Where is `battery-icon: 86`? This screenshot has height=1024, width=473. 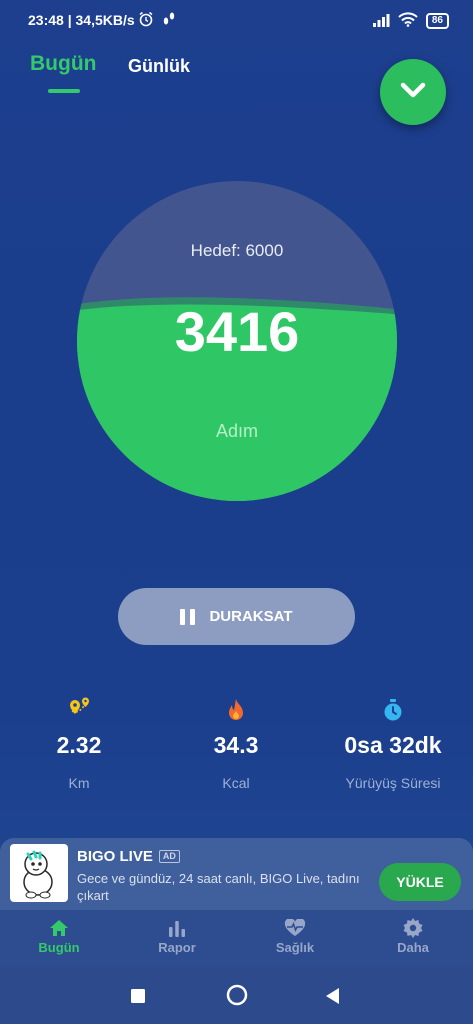
battery-icon: 86 is located at coordinates (437, 21).